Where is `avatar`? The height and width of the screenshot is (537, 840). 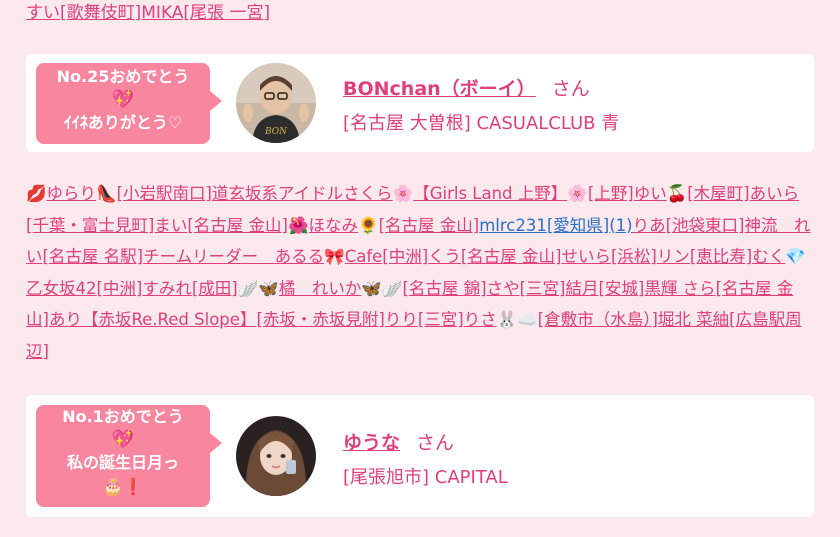 avatar is located at coordinates (276, 456).